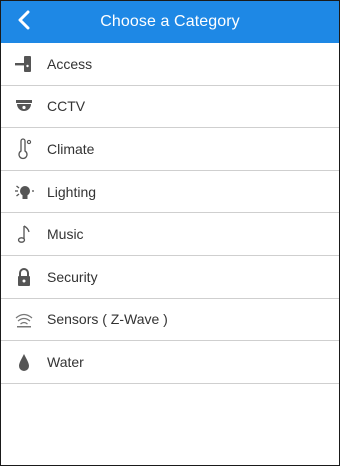  Describe the element at coordinates (24, 277) in the screenshot. I see `padlock-icon` at that location.